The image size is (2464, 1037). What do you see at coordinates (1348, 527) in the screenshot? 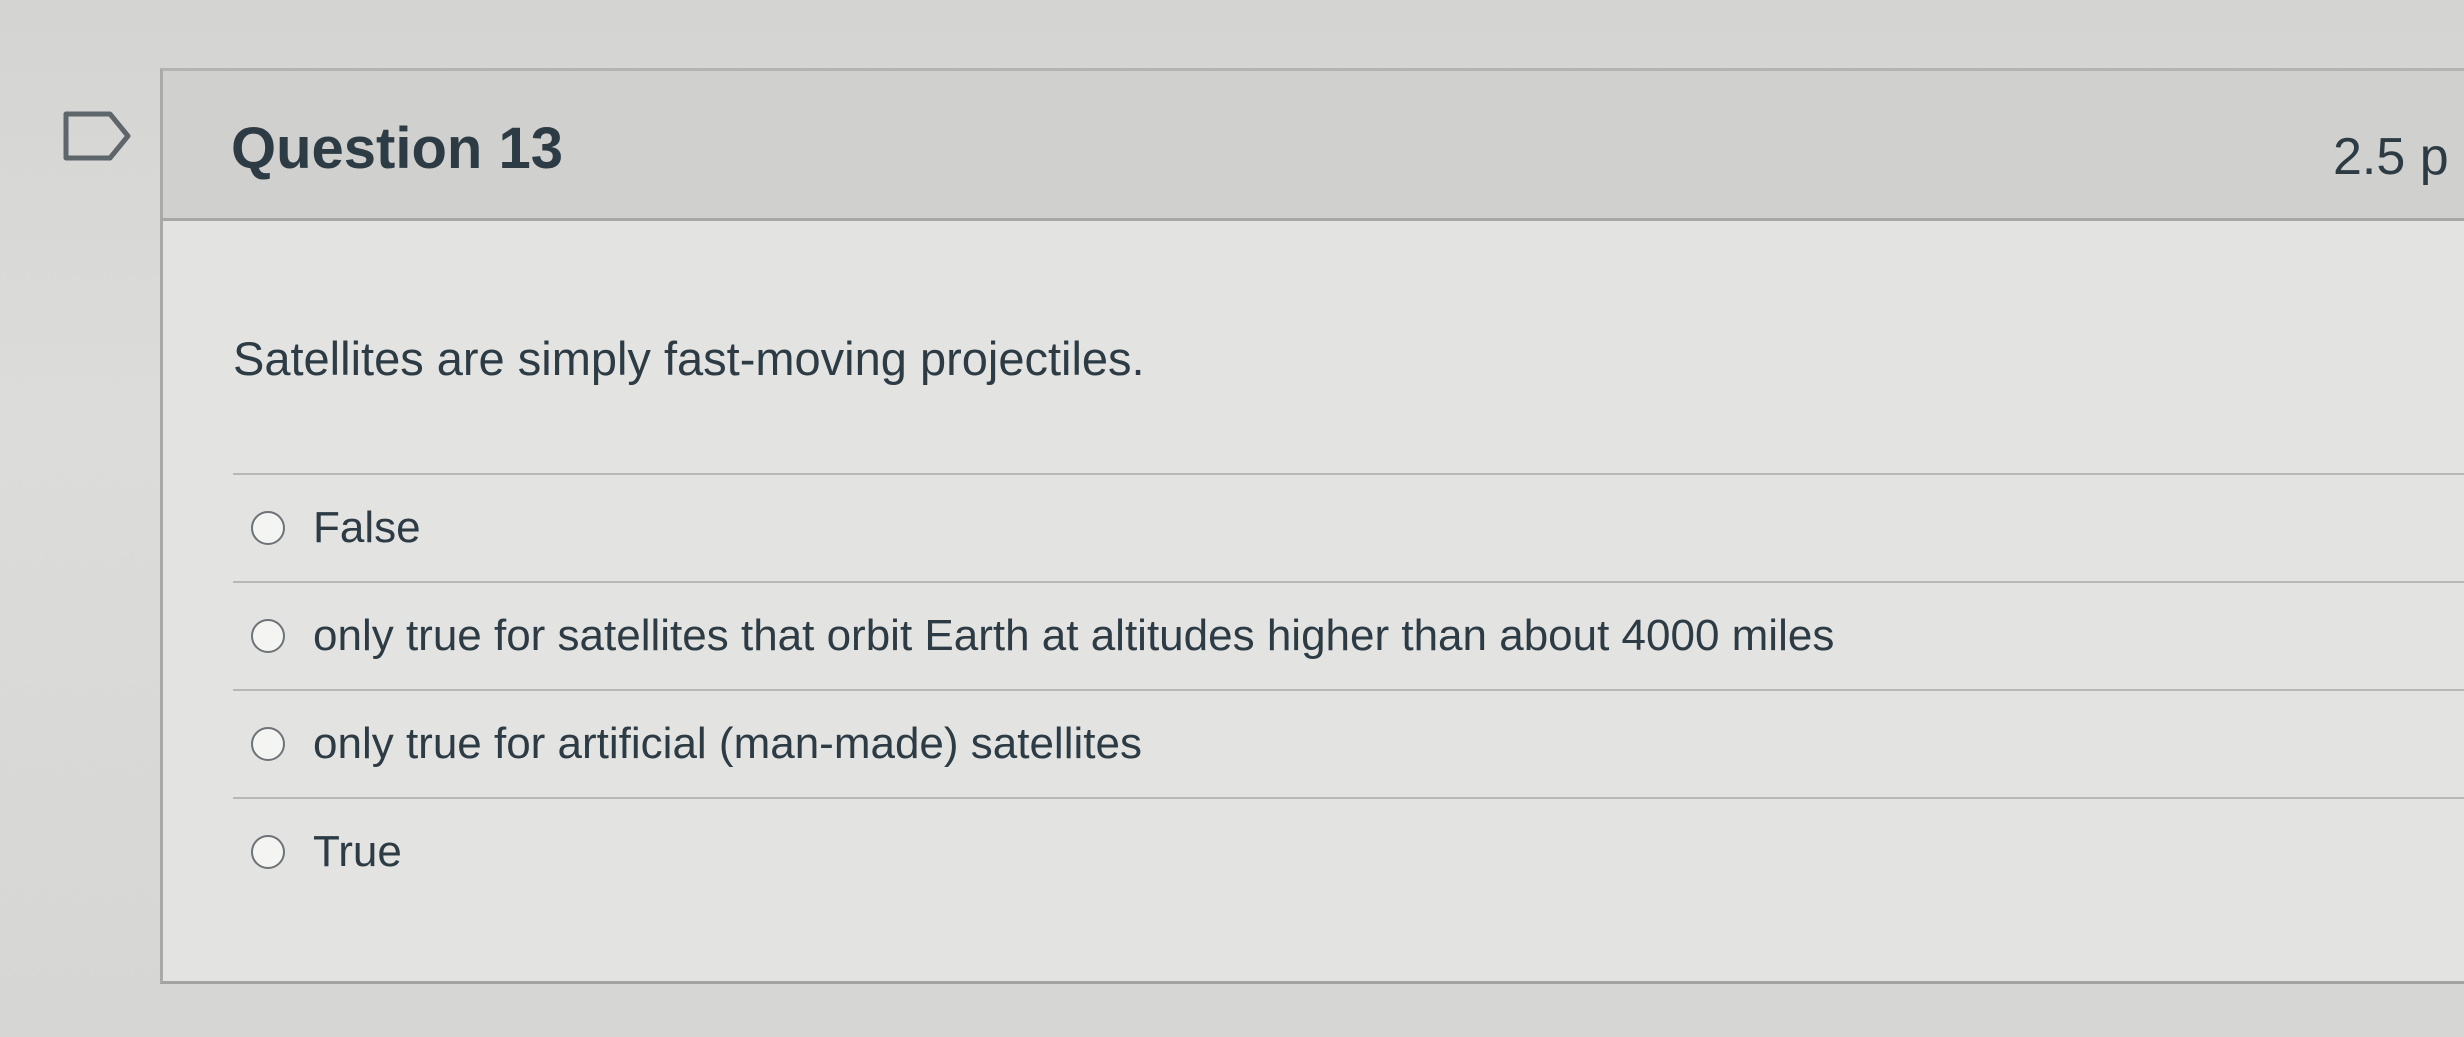
I see `answer-option-false: False` at bounding box center [1348, 527].